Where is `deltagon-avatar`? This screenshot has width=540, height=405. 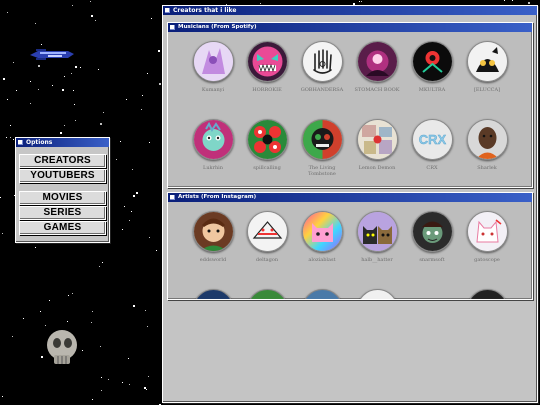 deltagon-avatar is located at coordinates (267, 231).